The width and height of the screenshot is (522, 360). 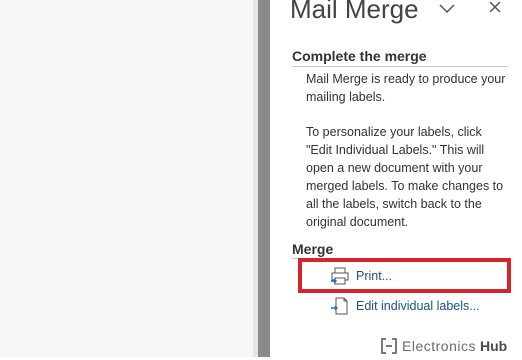 What do you see at coordinates (495, 7) in the screenshot?
I see `close-icon` at bounding box center [495, 7].